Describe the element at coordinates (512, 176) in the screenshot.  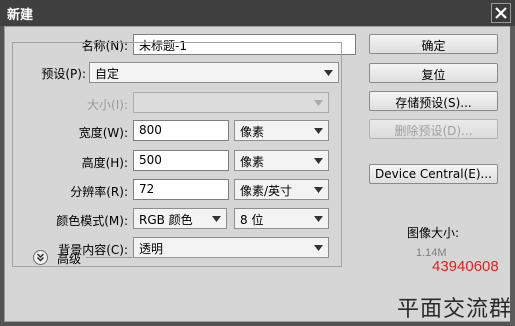
I see `window-edge` at that location.